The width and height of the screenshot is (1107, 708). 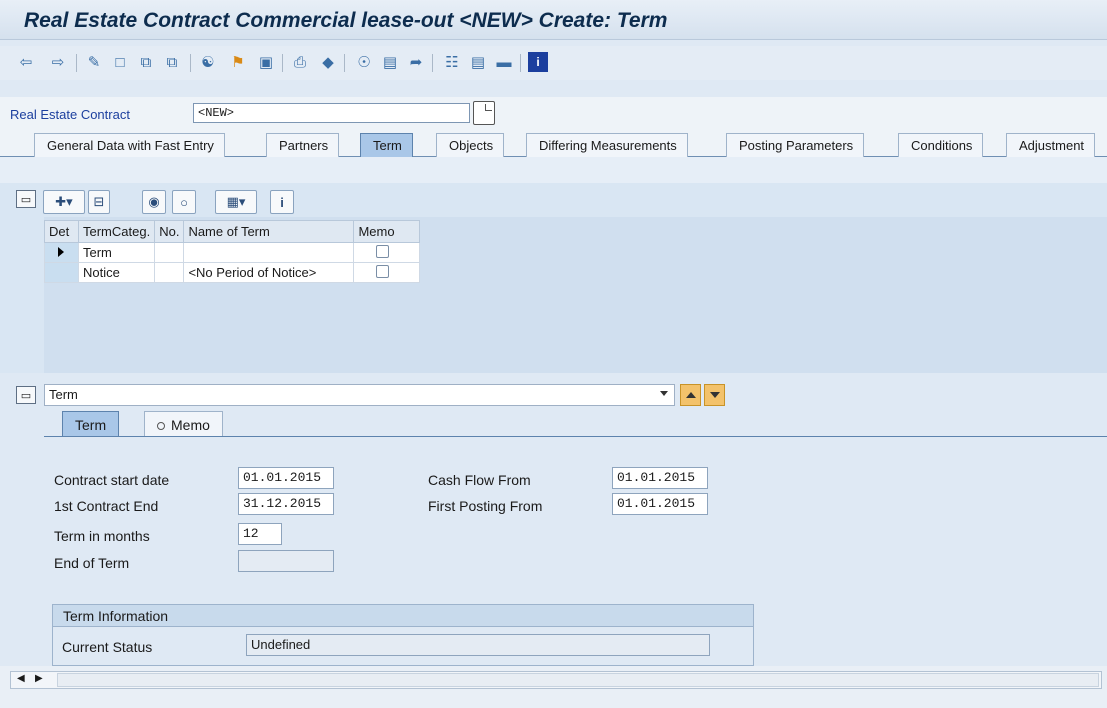 I want to click on pin-icon: ⚑, so click(x=238, y=62).